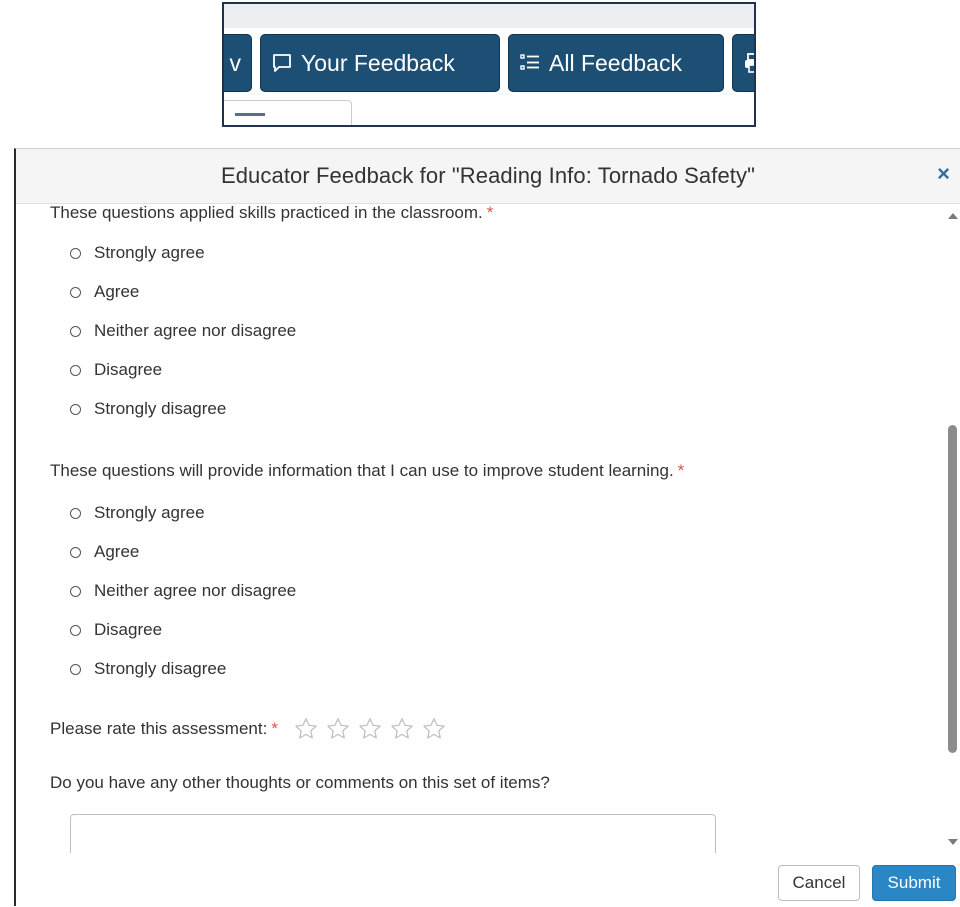 The image size is (960, 907). Describe the element at coordinates (530, 63) in the screenshot. I see `list-icon` at that location.